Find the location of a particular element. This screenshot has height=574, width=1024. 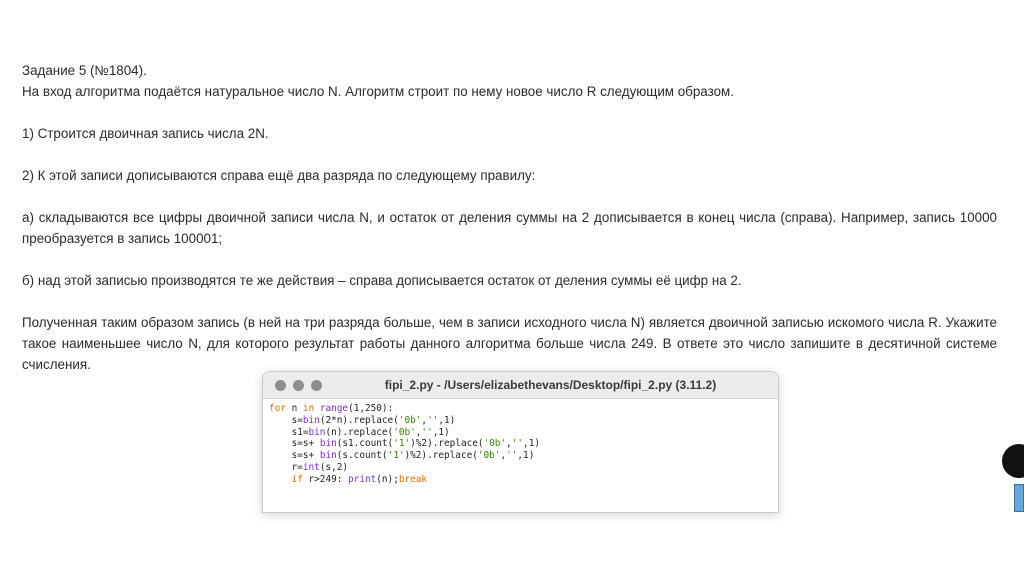

close-window-button is located at coordinates (280, 385).